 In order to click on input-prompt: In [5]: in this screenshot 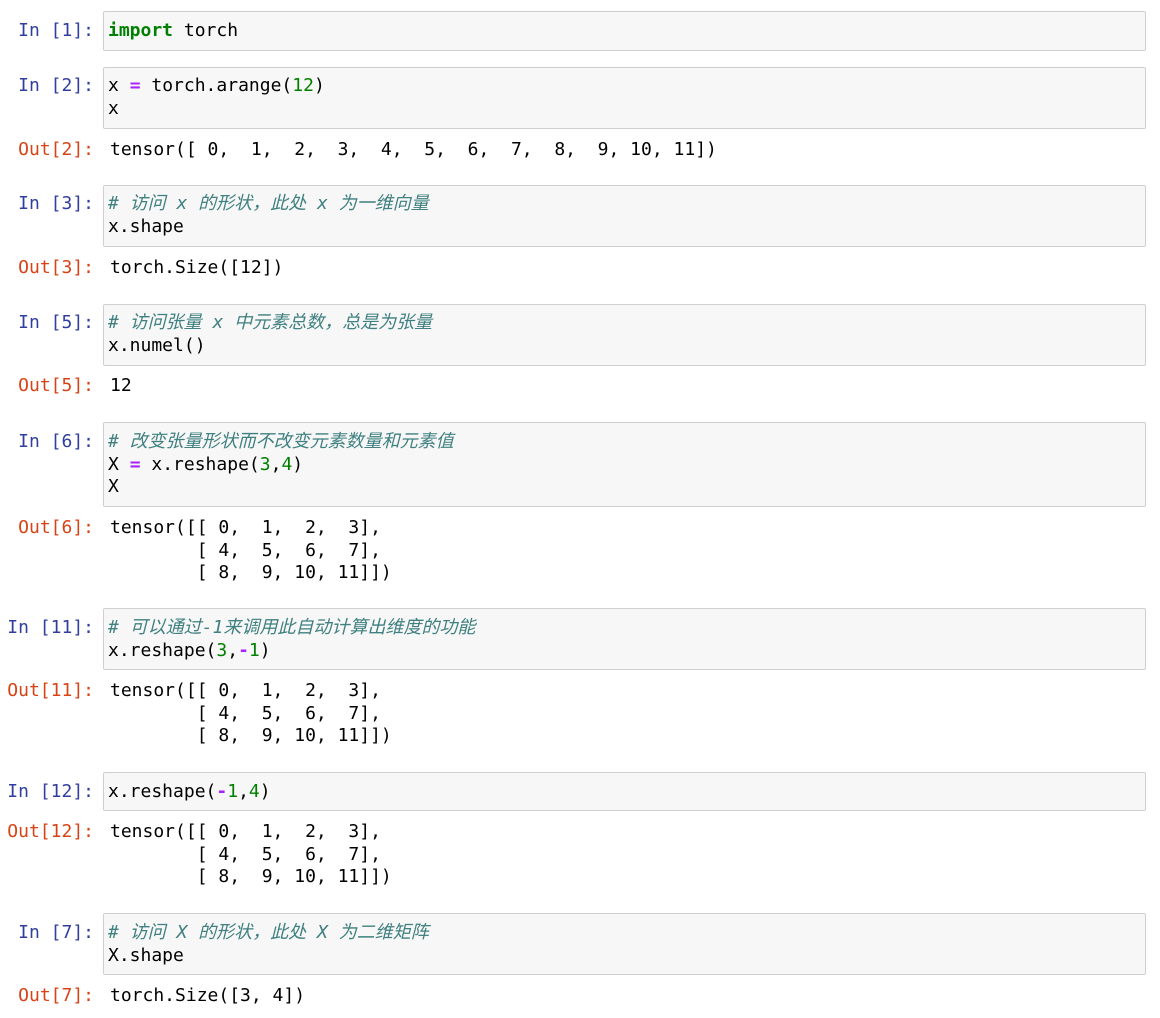, I will do `click(56, 322)`.